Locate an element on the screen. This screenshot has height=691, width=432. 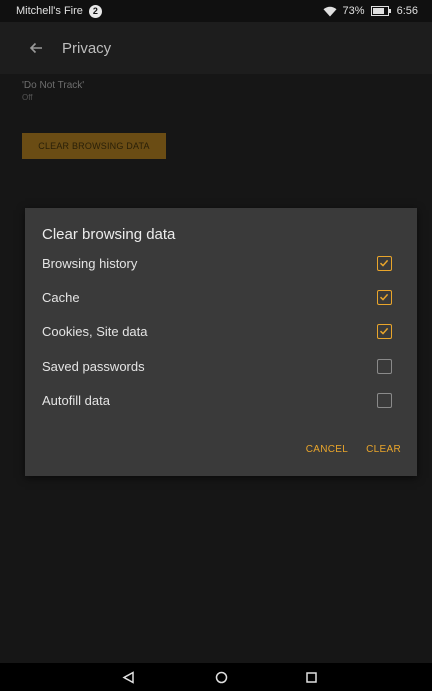
clock: 6:56 is located at coordinates (407, 11).